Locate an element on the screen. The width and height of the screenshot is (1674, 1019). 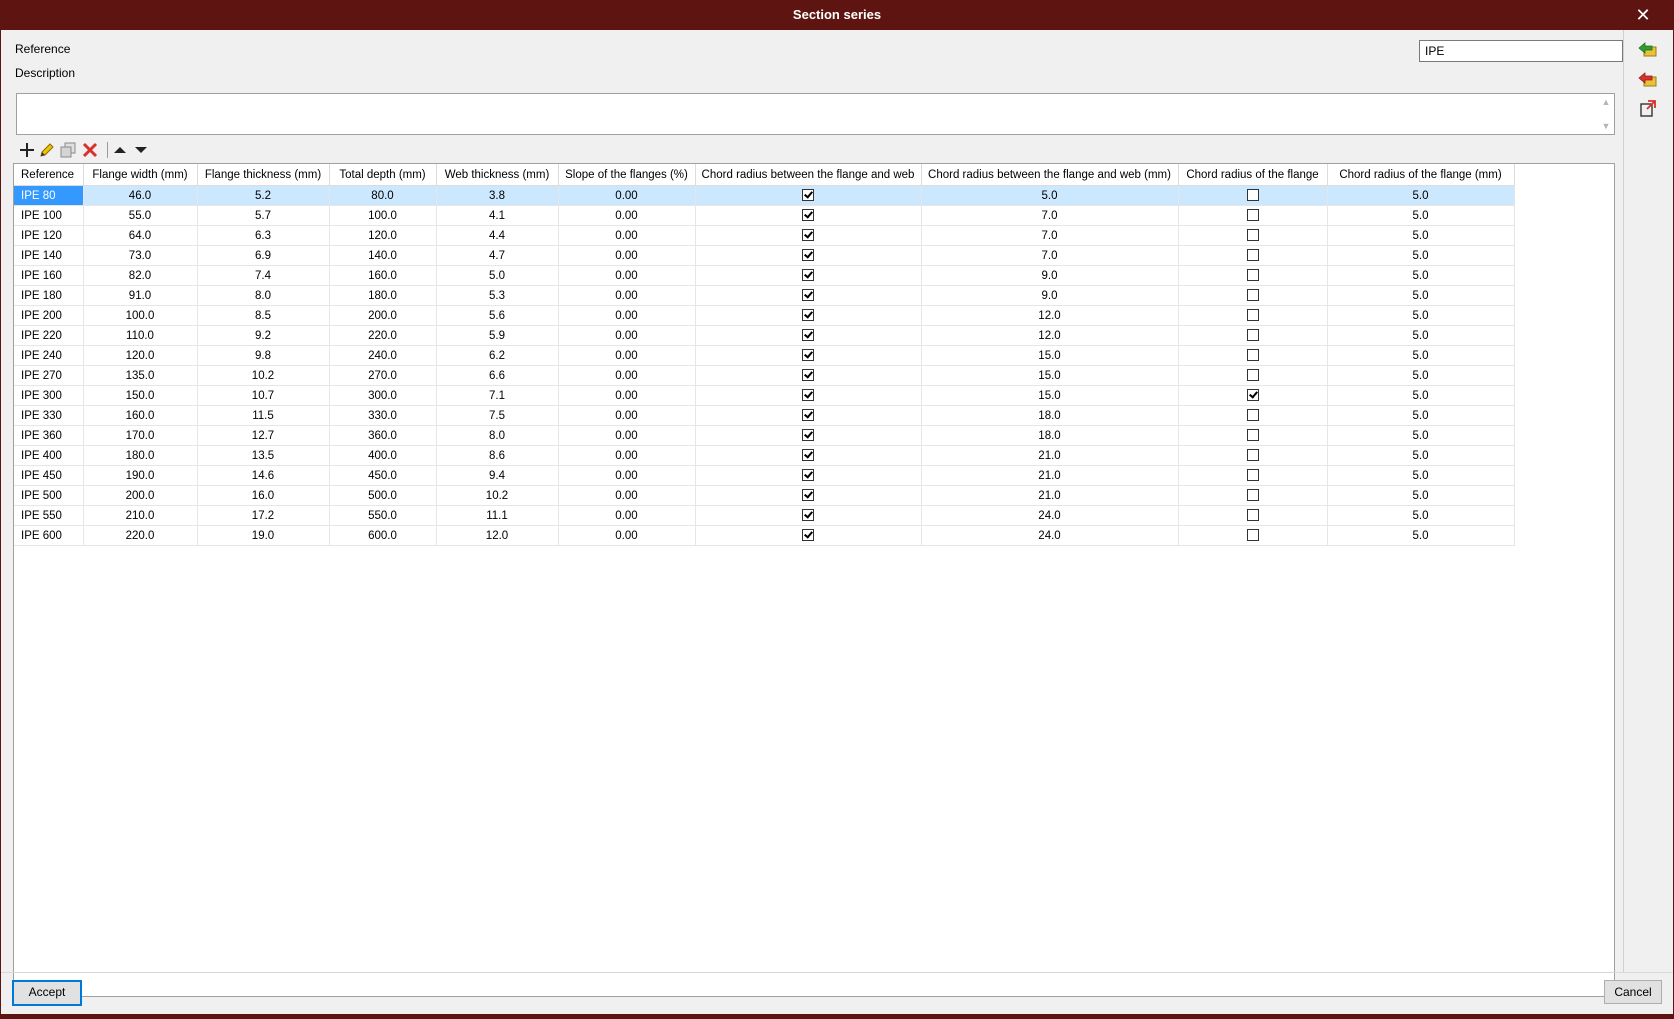
table-row: IPE 400 180.0 13.5 400.0 8.6 0.00 21.0 5.0 is located at coordinates (764, 455).